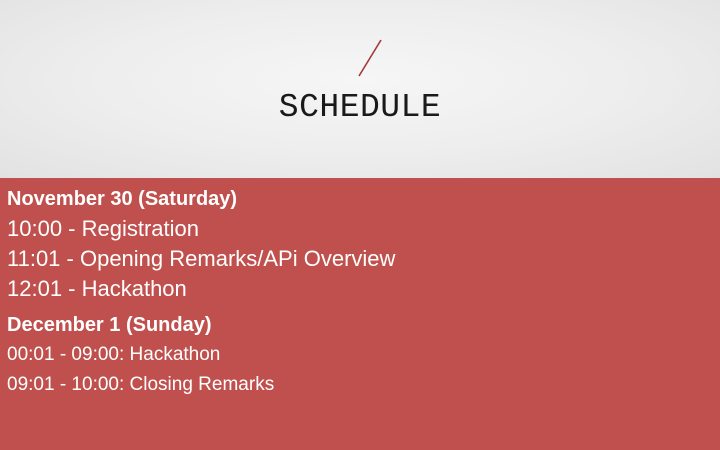 Image resolution: width=720 pixels, height=450 pixels. I want to click on slash-divider-icon, so click(370, 58).